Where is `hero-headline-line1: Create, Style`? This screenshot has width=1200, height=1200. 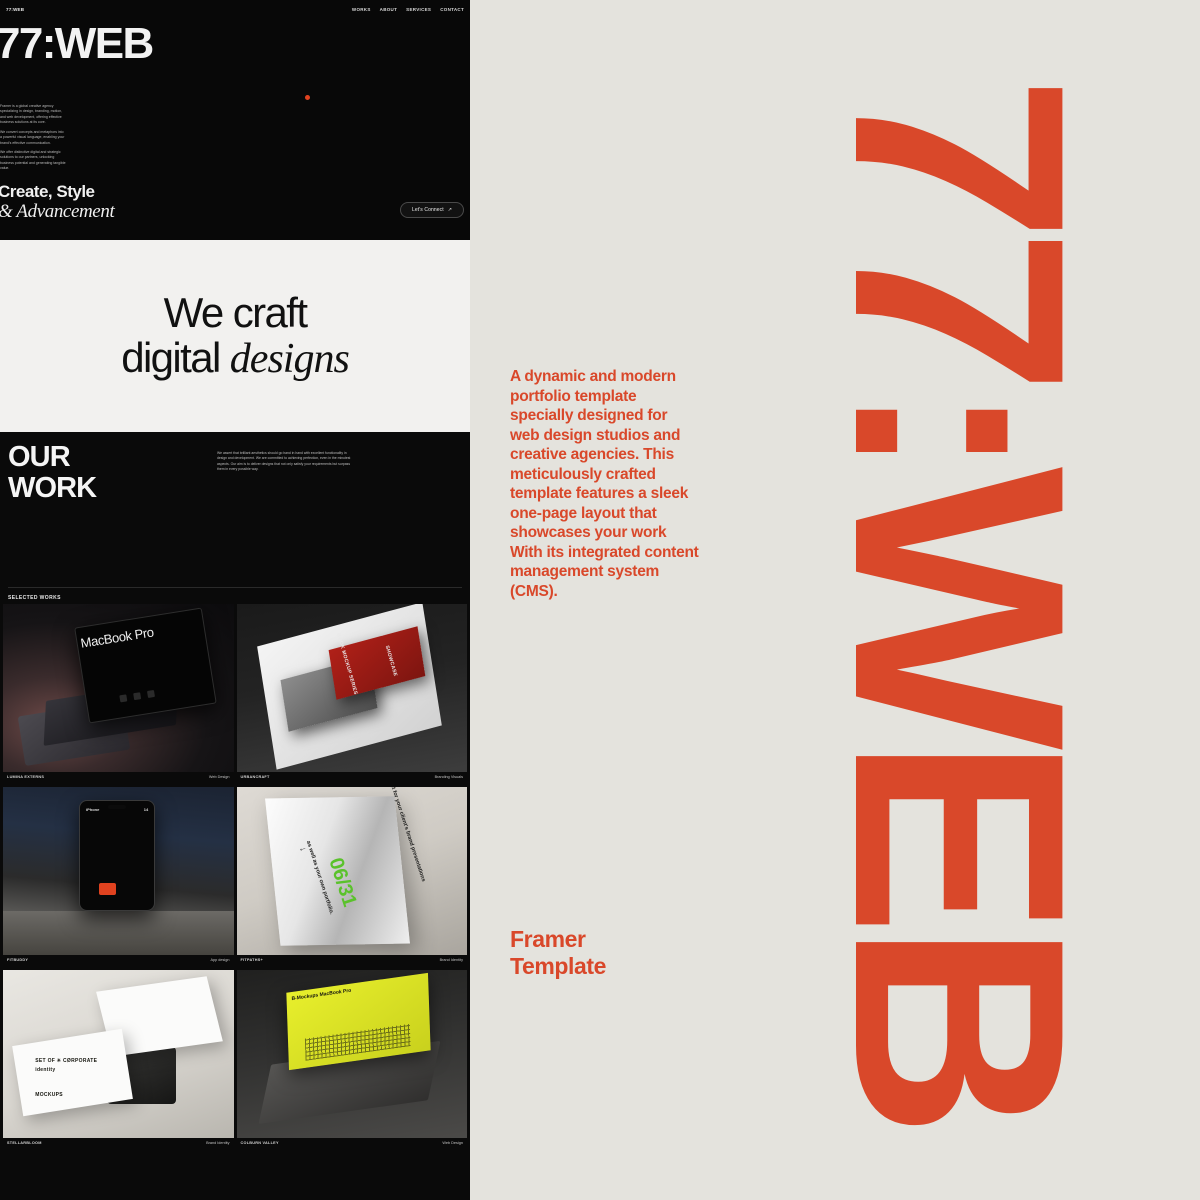
hero-headline-line1: Create, Style is located at coordinates (47, 192).